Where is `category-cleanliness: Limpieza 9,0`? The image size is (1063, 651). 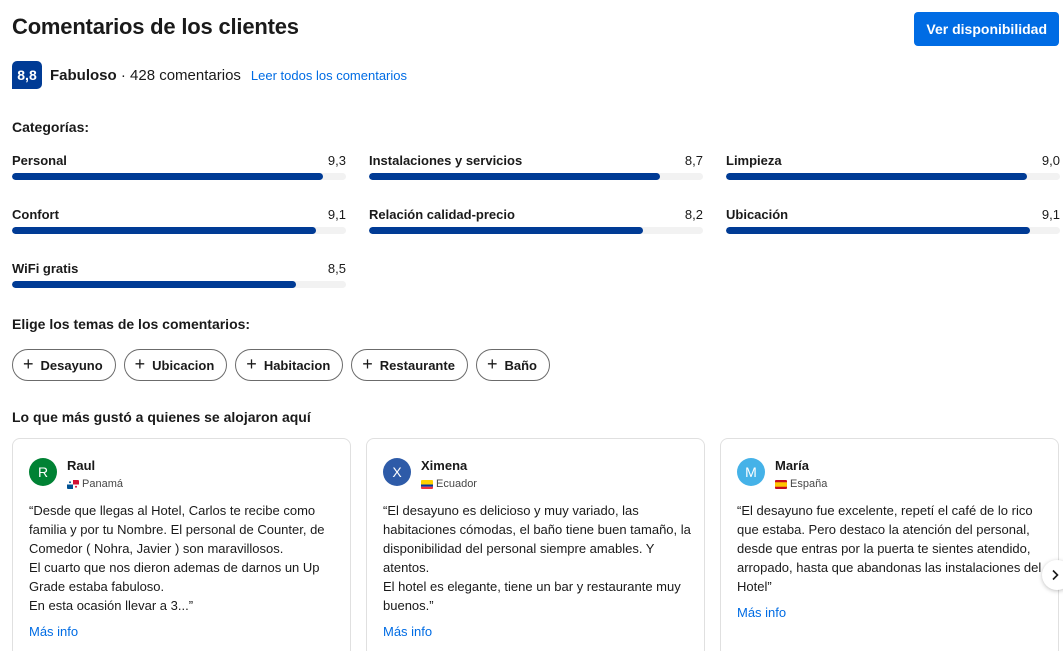 category-cleanliness: Limpieza 9,0 is located at coordinates (893, 168).